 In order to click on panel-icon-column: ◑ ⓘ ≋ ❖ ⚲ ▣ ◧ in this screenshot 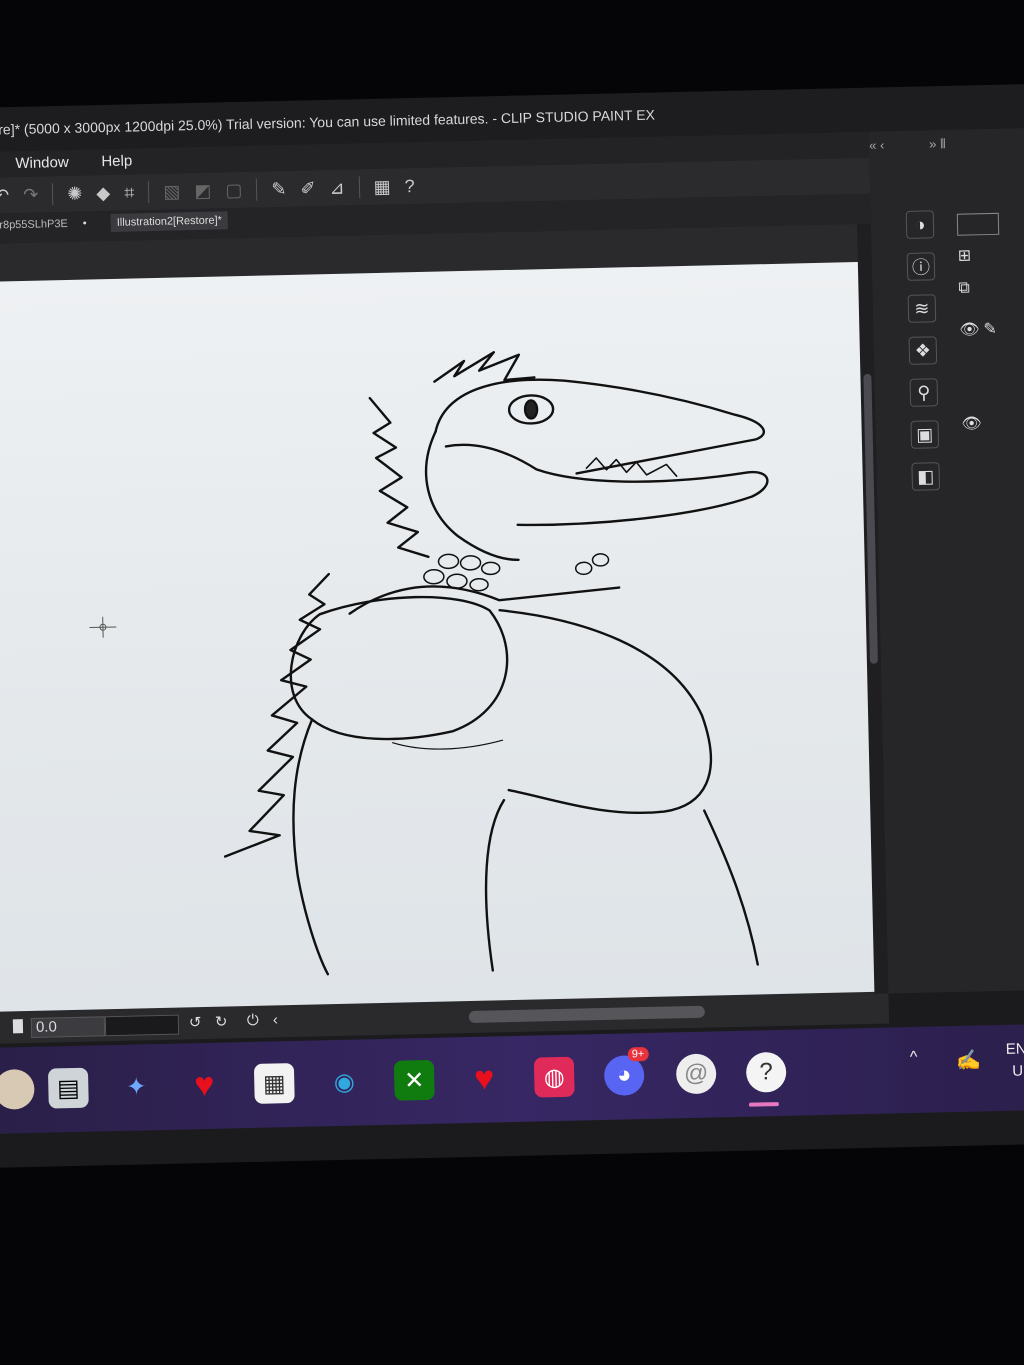, I will do `click(923, 350)`.